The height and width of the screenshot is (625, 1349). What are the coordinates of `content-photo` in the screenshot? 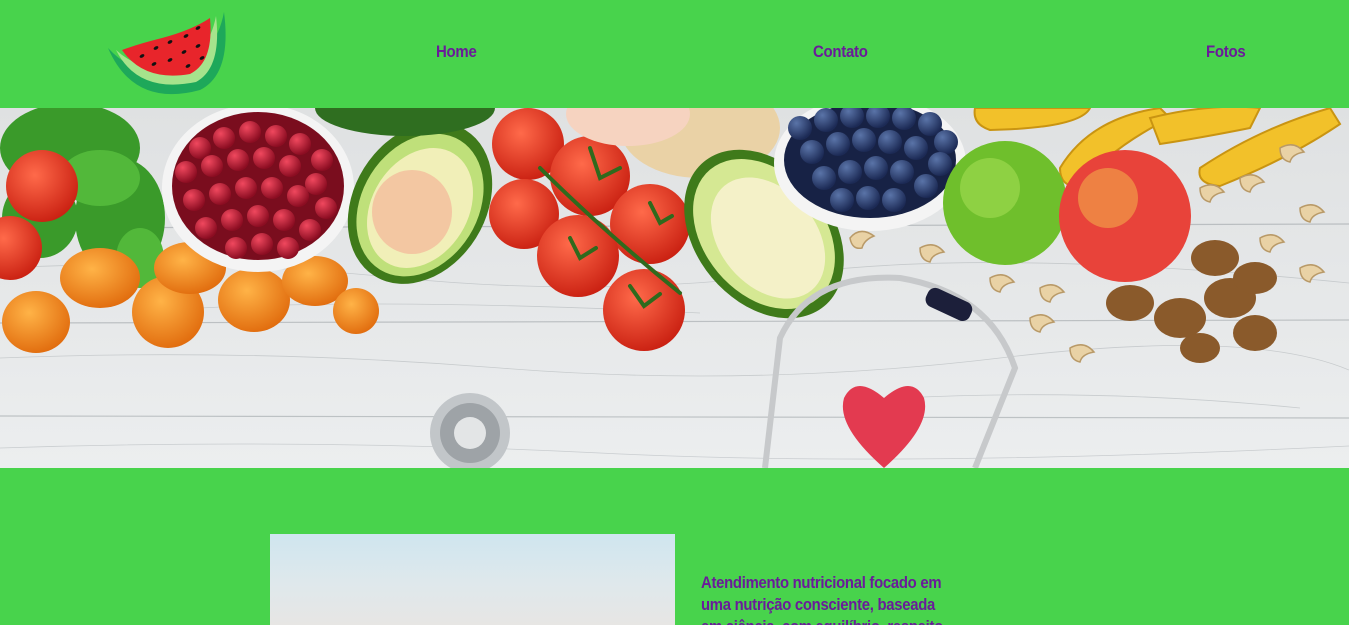 It's located at (472, 579).